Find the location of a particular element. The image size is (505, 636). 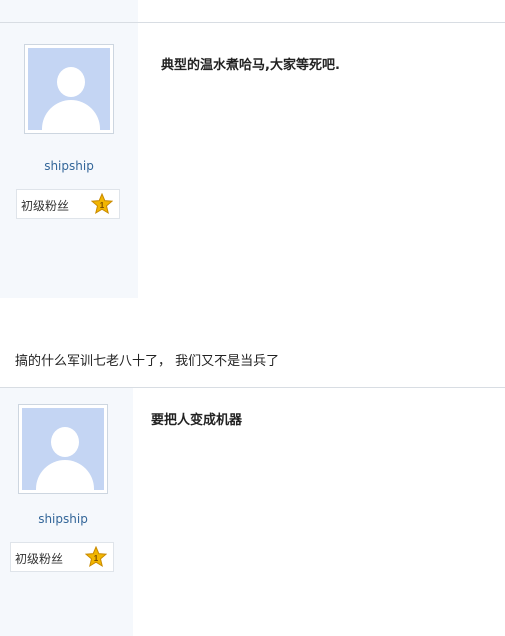

post-content: 要把人变成机器 is located at coordinates (197, 420).